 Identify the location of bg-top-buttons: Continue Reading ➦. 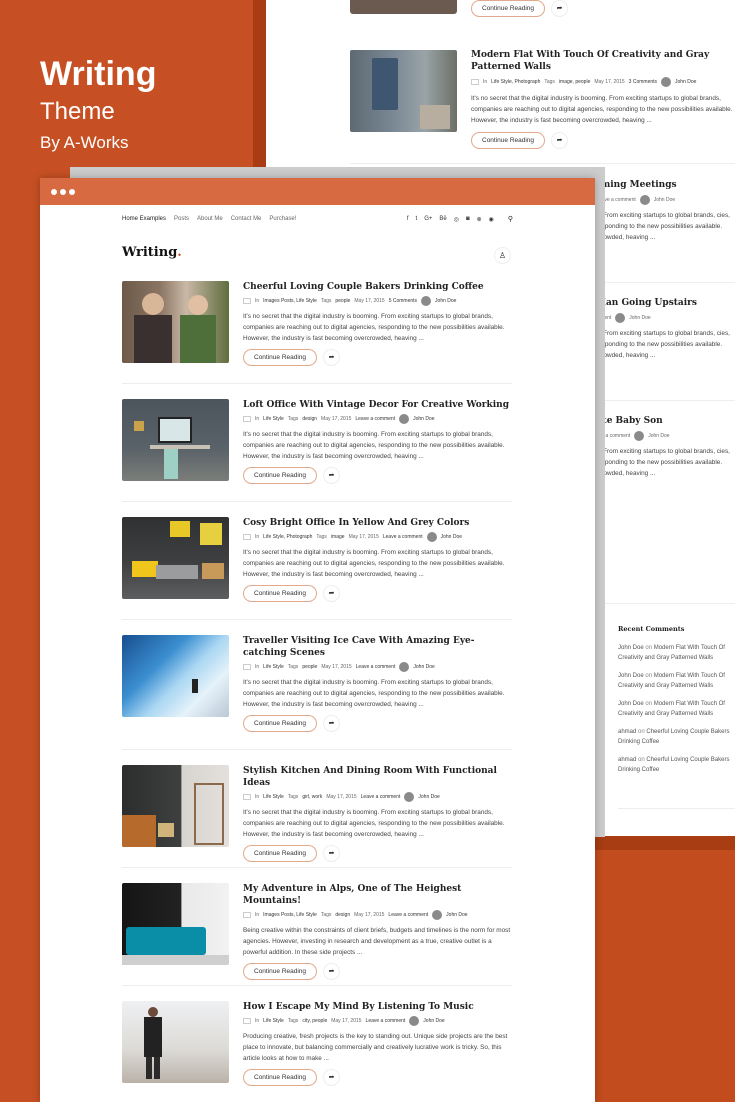
(520, 8).